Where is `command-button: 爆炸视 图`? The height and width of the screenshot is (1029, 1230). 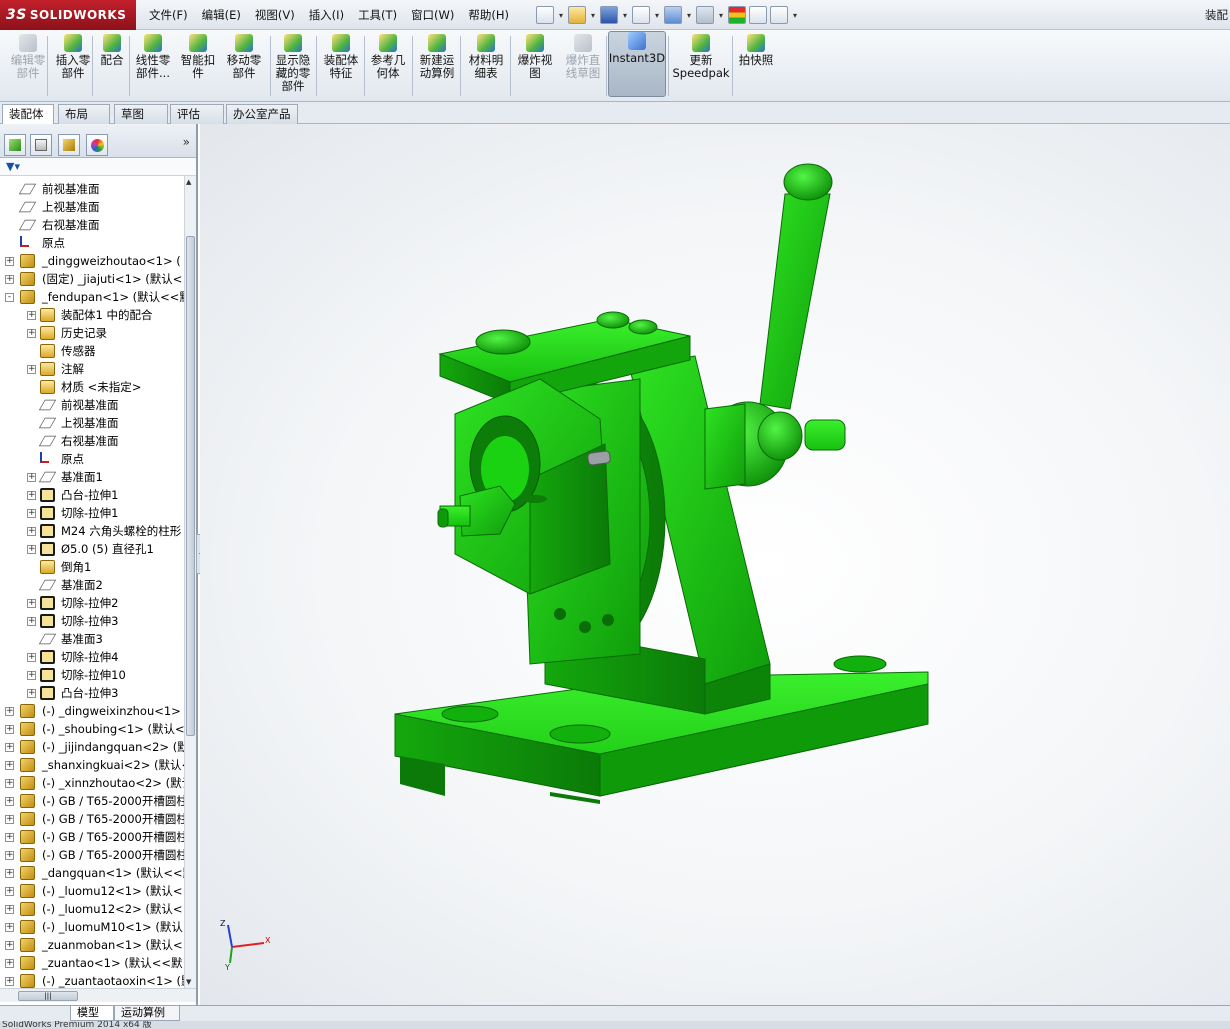
command-button: 爆炸视 图 is located at coordinates (535, 66).